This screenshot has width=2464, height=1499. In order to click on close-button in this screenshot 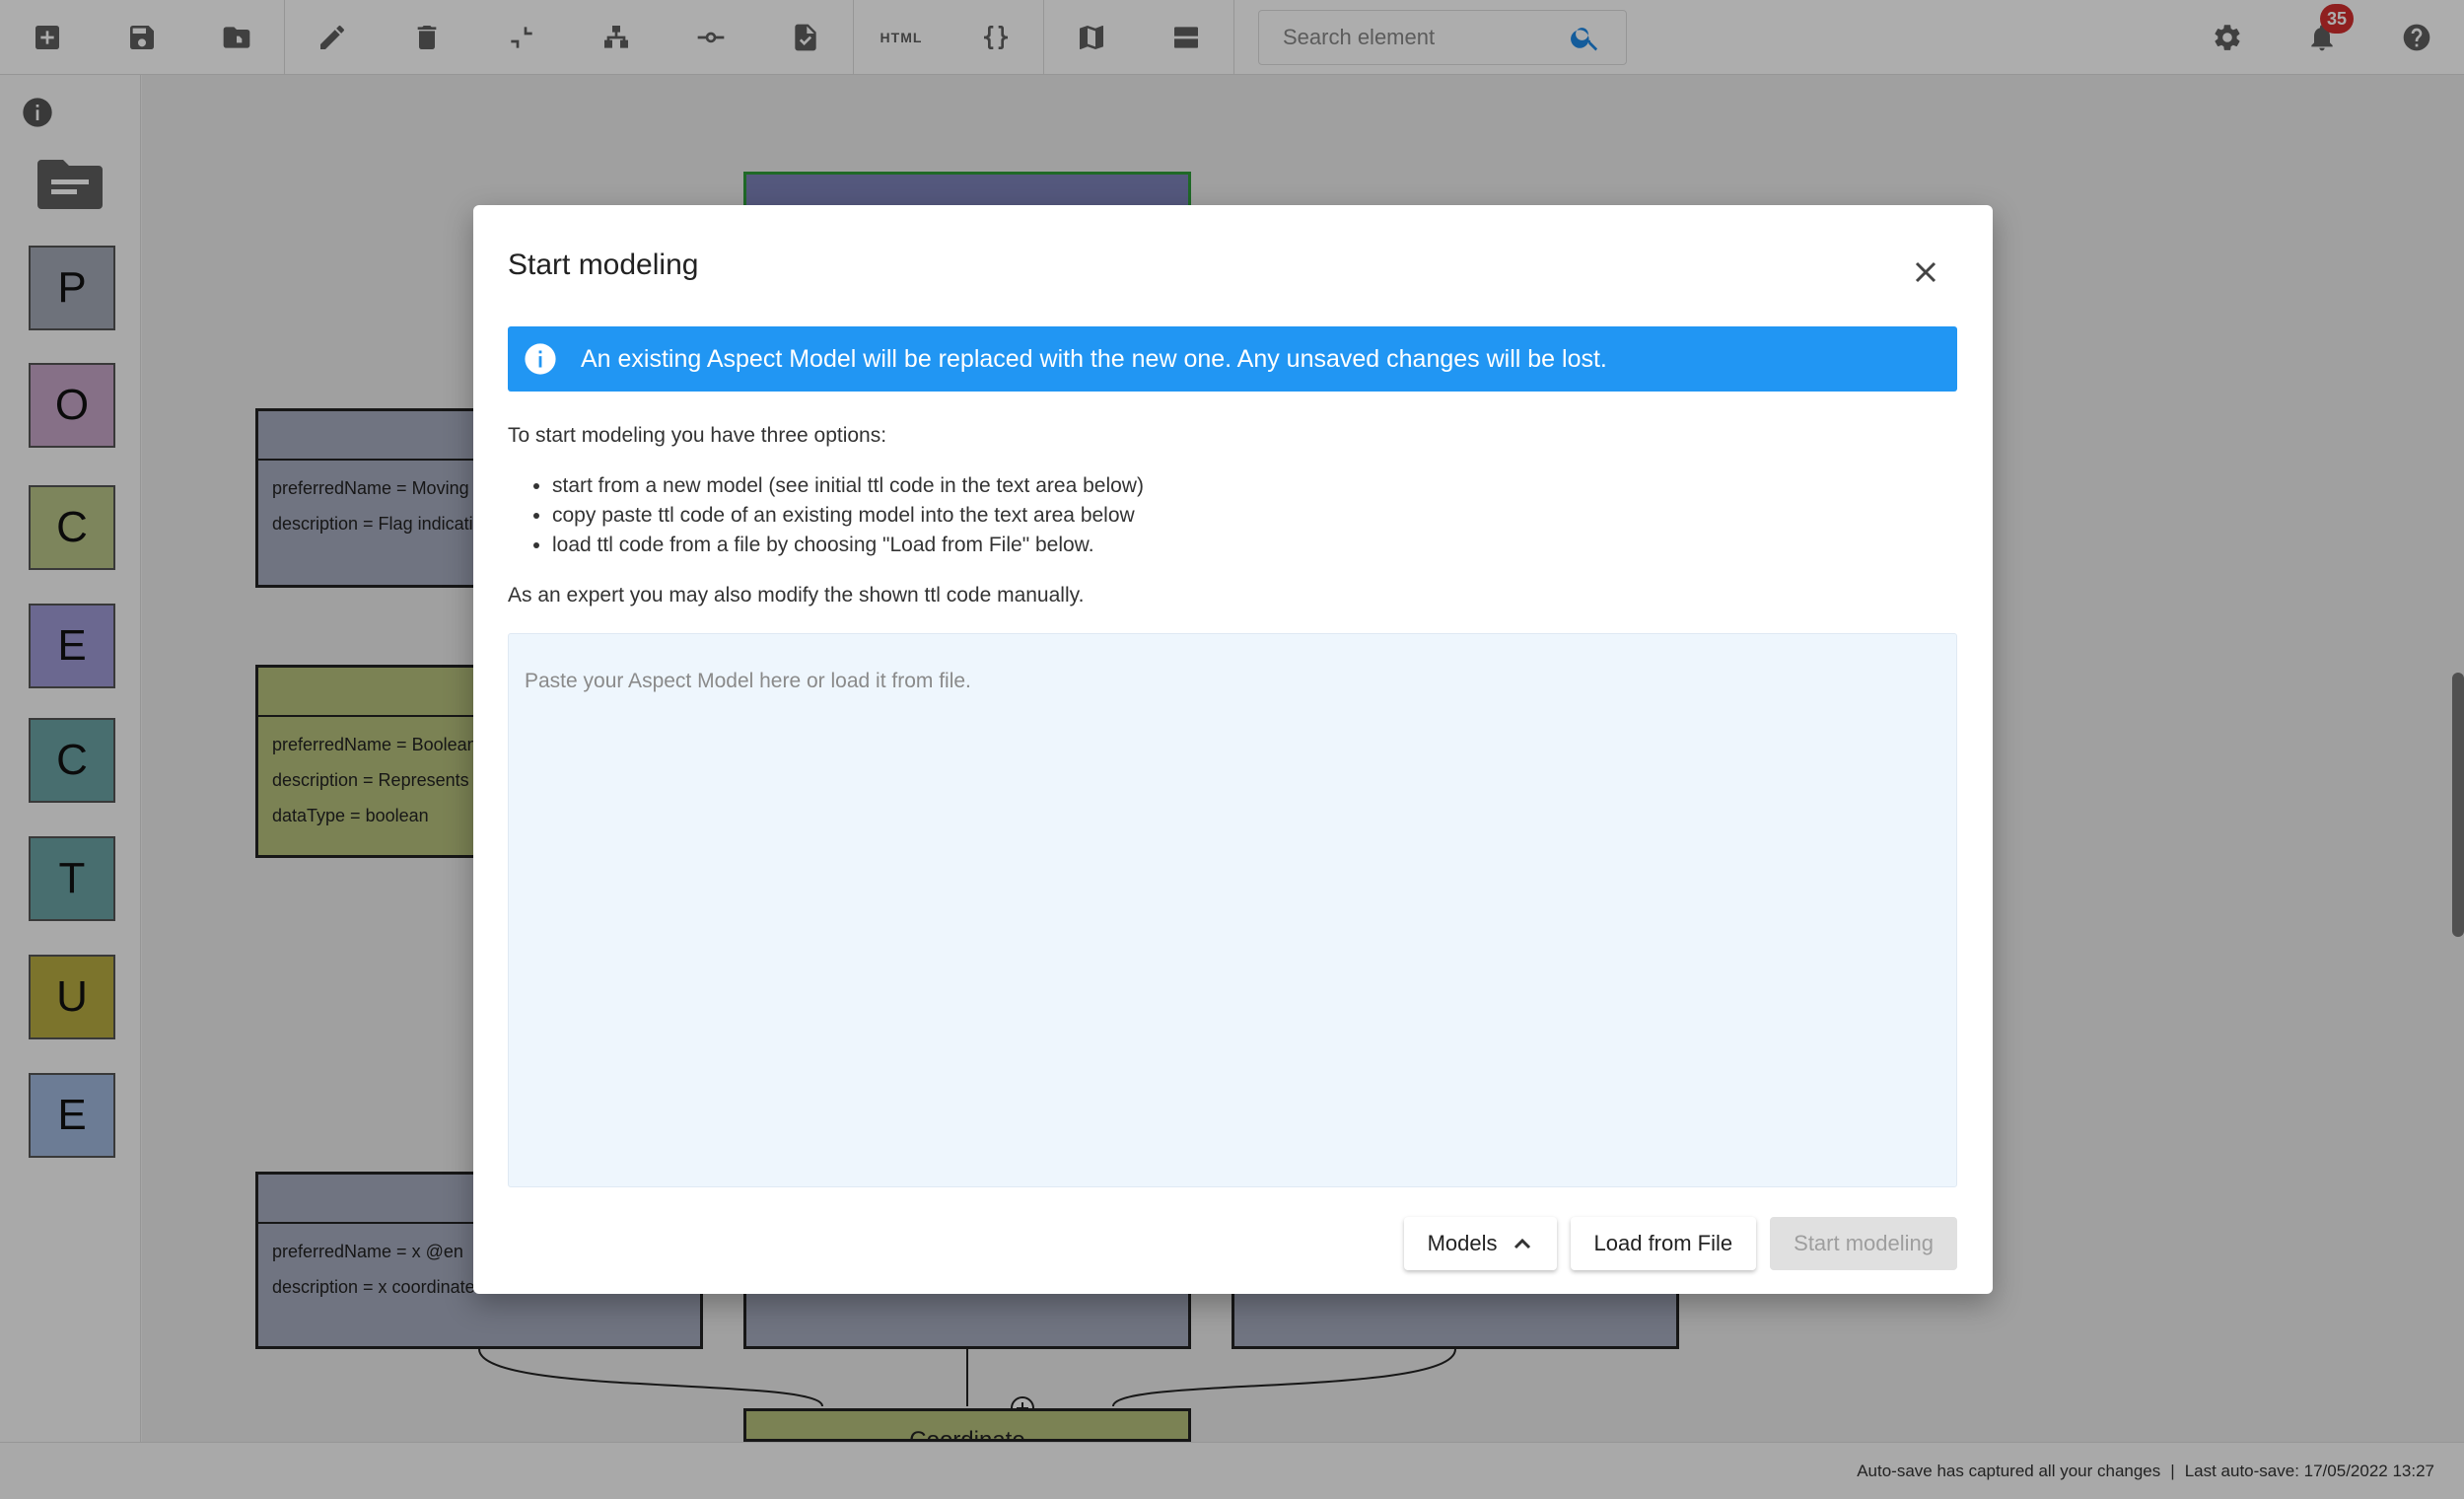, I will do `click(1925, 272)`.